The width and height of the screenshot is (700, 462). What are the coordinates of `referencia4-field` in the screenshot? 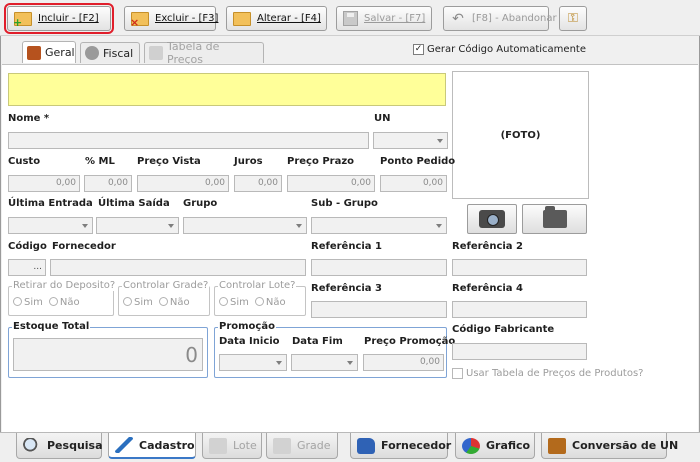 It's located at (519, 309).